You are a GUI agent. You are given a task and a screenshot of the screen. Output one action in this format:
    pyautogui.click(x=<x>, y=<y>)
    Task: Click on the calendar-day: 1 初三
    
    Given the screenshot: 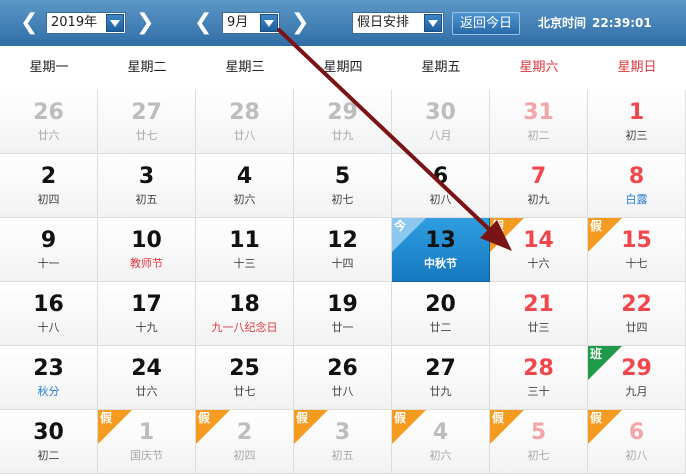 What is the action you would take?
    pyautogui.click(x=637, y=122)
    